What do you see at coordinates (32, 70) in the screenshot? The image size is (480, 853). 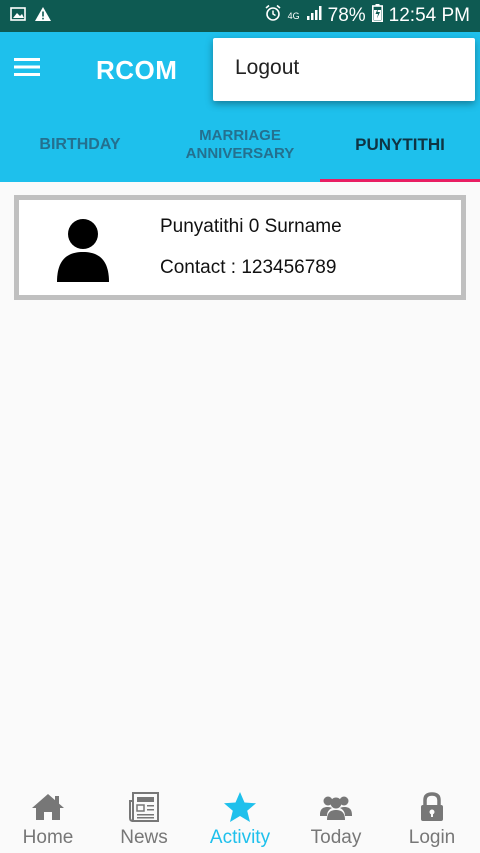 I see `hamburger-menu-icon` at bounding box center [32, 70].